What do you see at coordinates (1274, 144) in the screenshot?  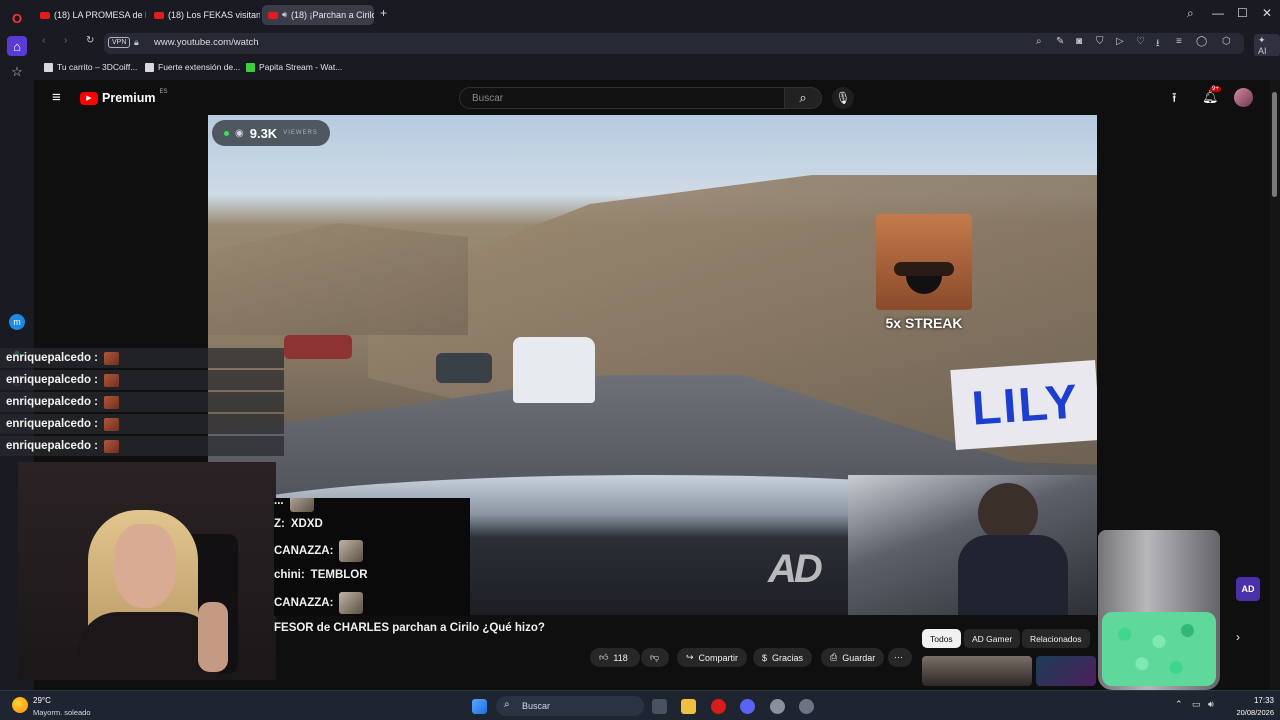 I see `scrollbar-thumb` at bounding box center [1274, 144].